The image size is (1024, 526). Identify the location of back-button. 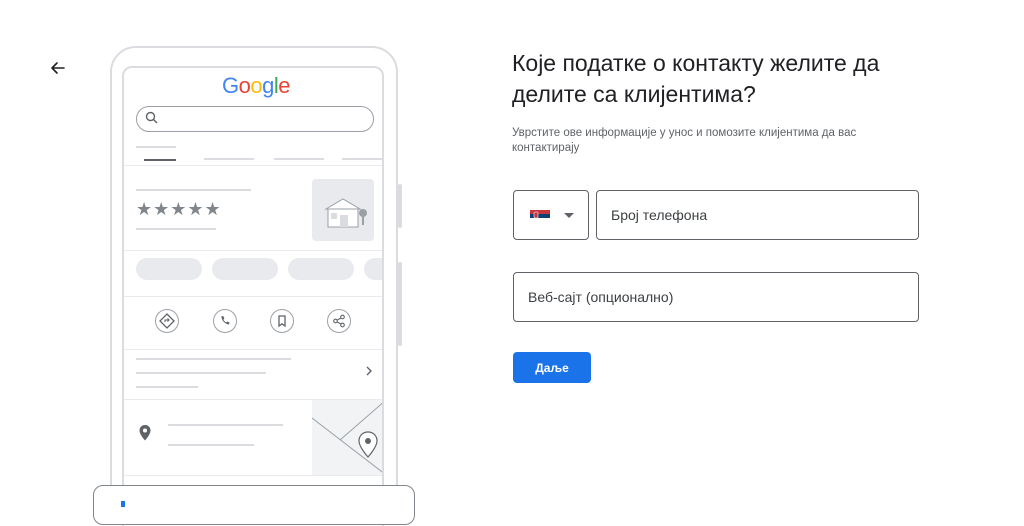
(58, 68).